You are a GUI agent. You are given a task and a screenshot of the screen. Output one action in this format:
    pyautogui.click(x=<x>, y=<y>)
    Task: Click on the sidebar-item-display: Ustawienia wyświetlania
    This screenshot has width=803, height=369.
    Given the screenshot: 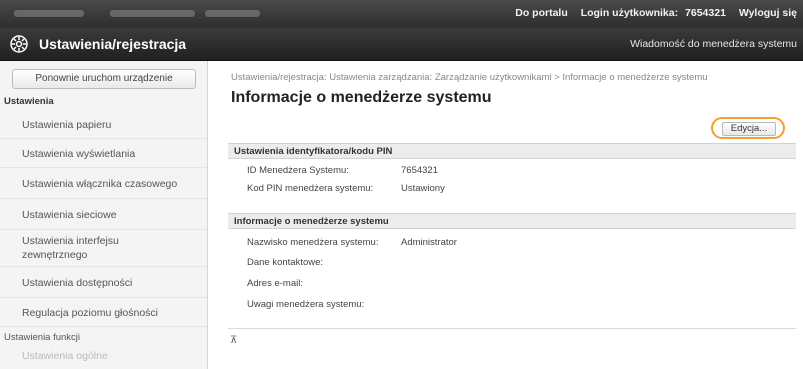 What is the action you would take?
    pyautogui.click(x=103, y=154)
    